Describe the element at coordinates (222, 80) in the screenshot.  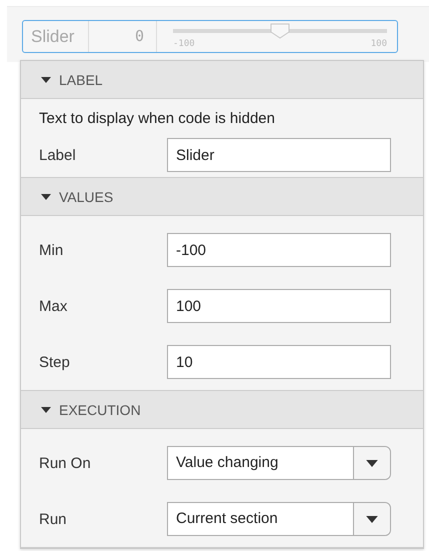
I see `section-header: LABEL` at that location.